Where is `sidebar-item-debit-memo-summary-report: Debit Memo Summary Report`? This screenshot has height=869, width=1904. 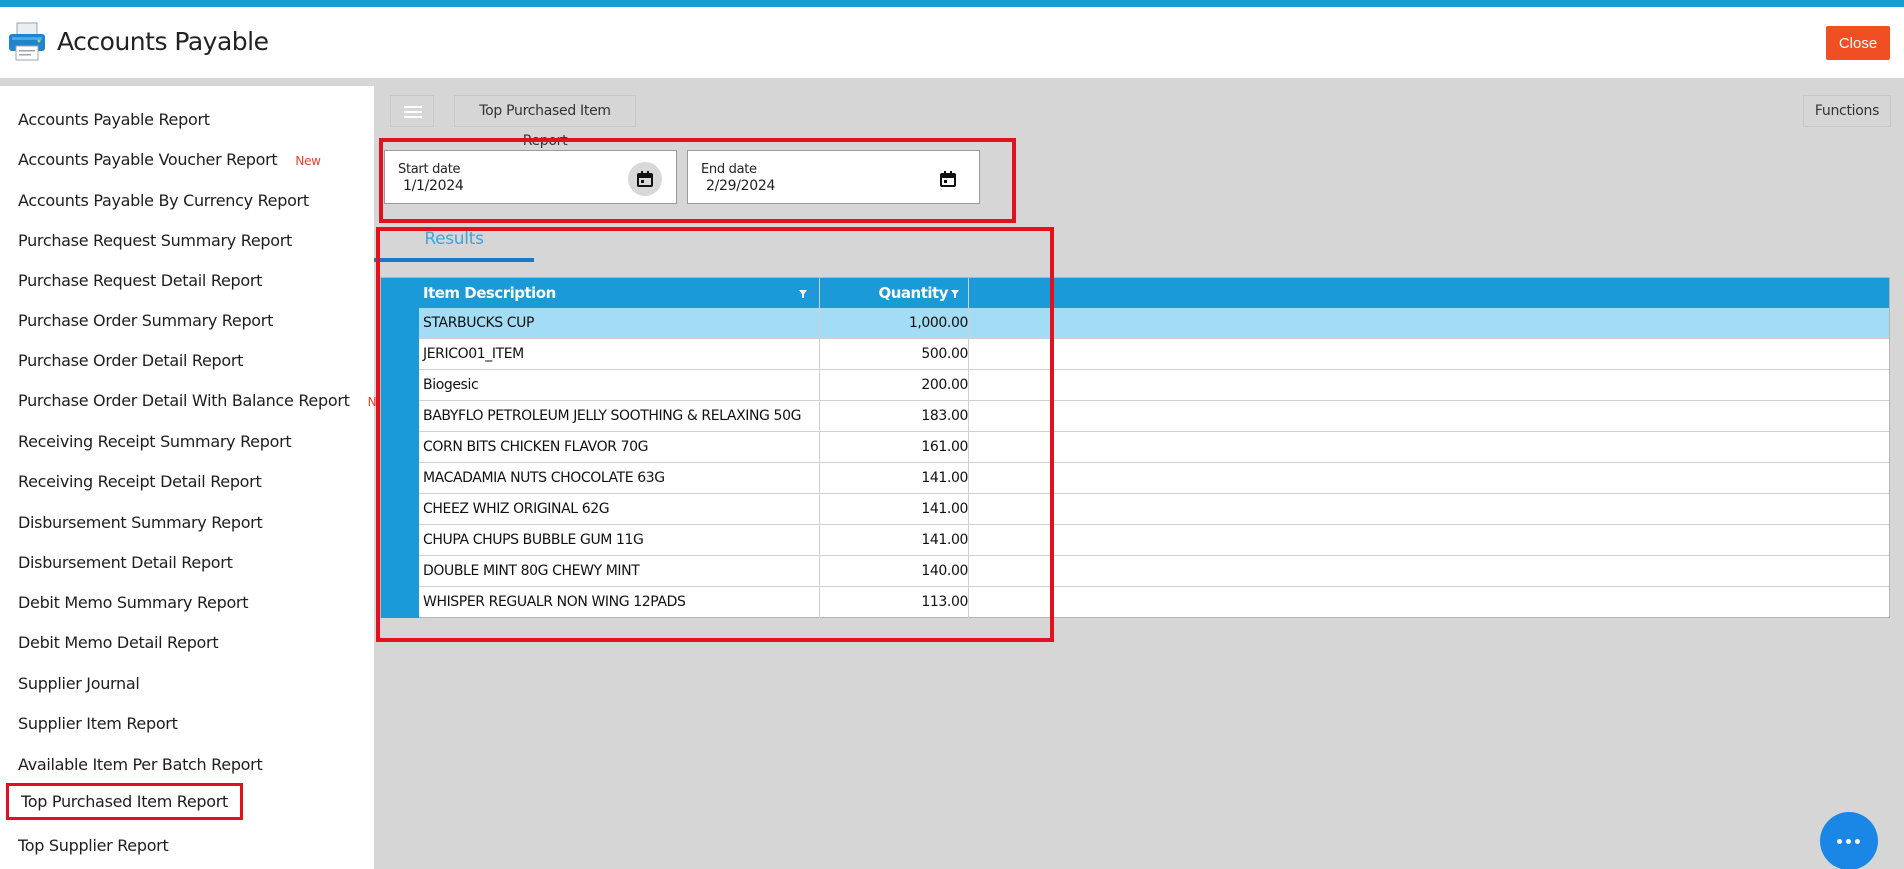
sidebar-item-debit-memo-summary-report: Debit Memo Summary Report is located at coordinates (133, 602).